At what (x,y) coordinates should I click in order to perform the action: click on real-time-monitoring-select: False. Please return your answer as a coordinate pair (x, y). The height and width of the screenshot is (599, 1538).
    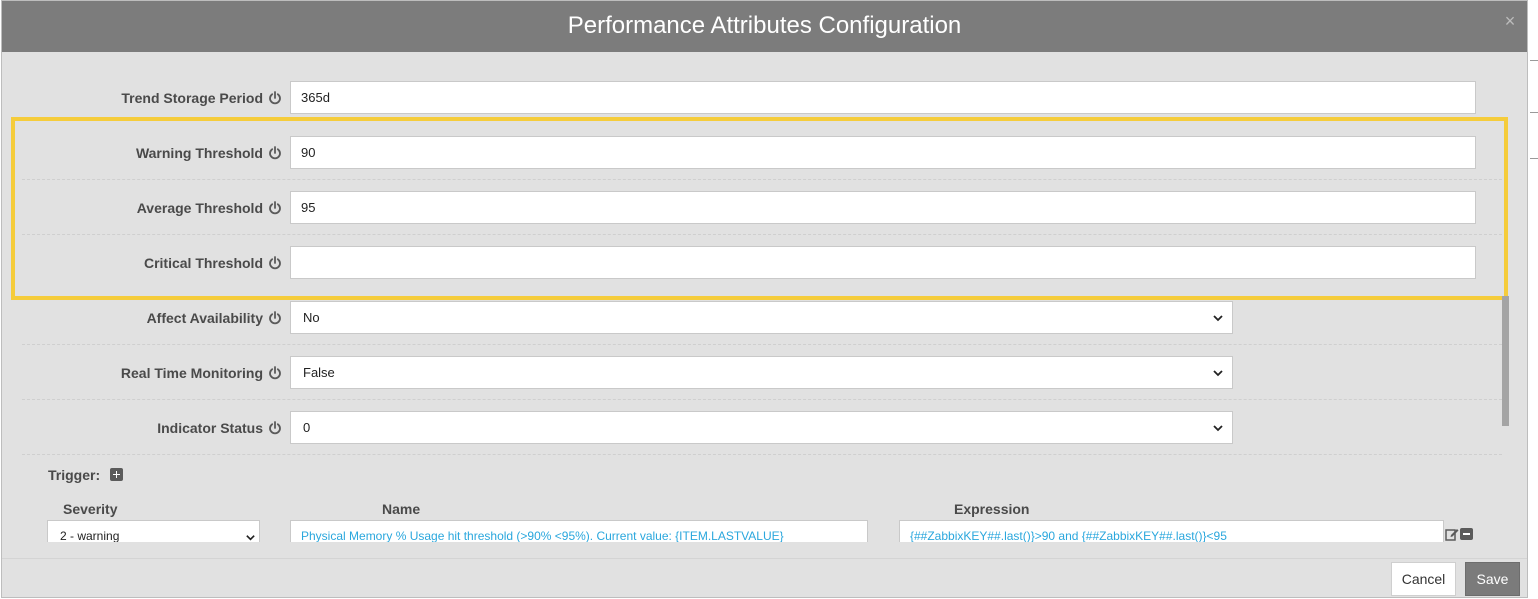
    Looking at the image, I should click on (761, 372).